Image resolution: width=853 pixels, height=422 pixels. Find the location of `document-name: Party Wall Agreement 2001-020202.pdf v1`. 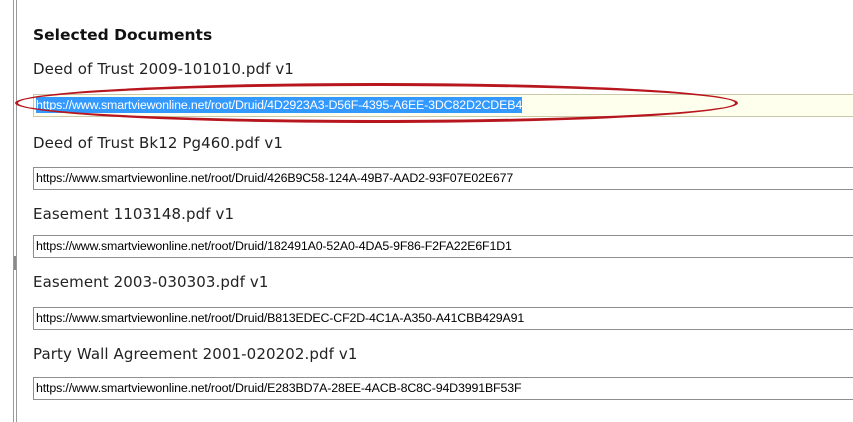

document-name: Party Wall Agreement 2001-020202.pdf v1 is located at coordinates (195, 354).